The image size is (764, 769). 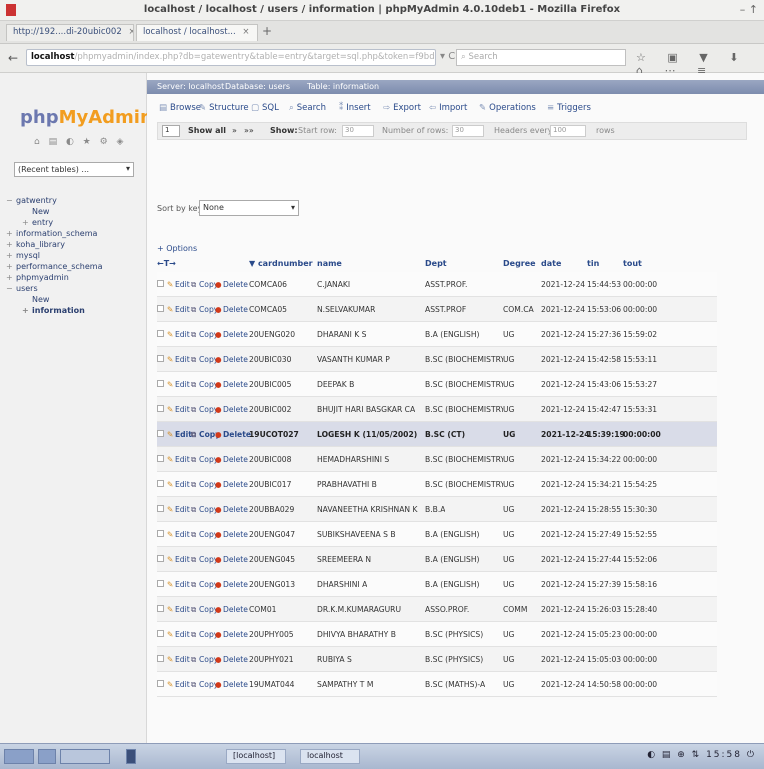 I want to click on system-tray: ◐ ▤ ⊕ ⇅ 15:58 ⏻, so click(x=701, y=755).